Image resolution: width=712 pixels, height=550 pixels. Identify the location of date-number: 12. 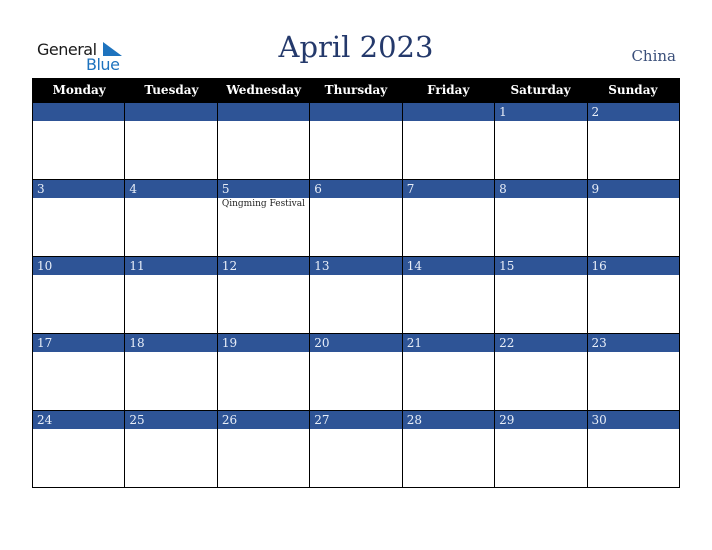
(263, 265).